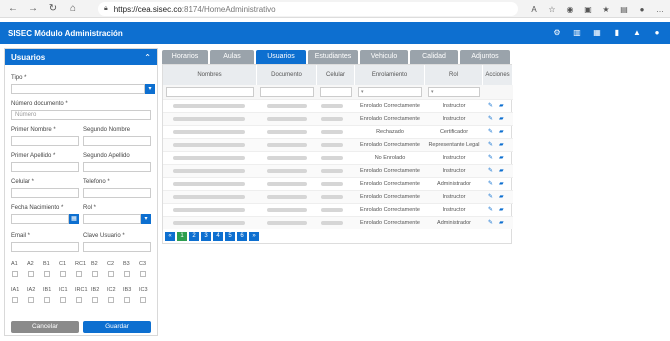 This screenshot has width=670, height=341. What do you see at coordinates (117, 247) in the screenshot?
I see `clave-input` at bounding box center [117, 247].